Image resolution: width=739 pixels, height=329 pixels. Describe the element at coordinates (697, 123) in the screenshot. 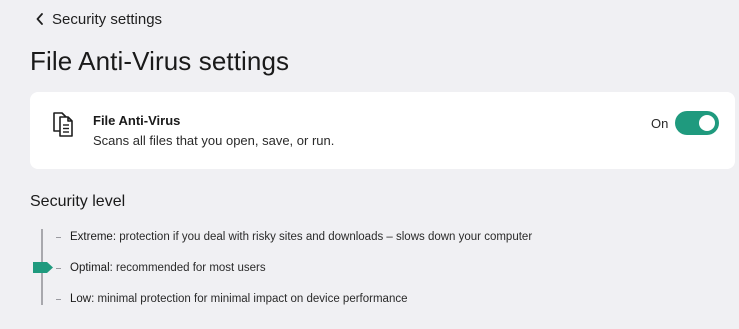

I see `file-antivirus-toggle` at that location.